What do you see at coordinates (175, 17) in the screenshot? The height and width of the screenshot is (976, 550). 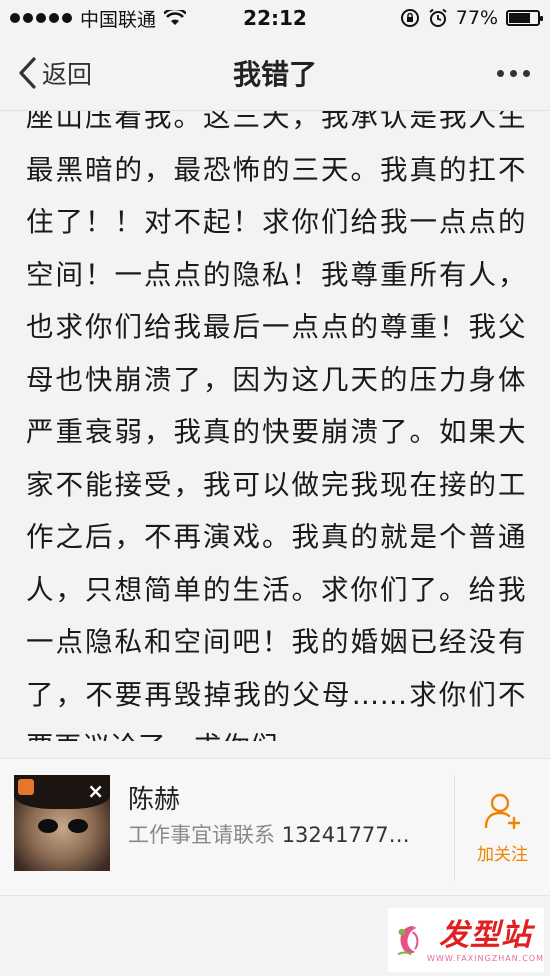 I see `wifi-icon` at bounding box center [175, 17].